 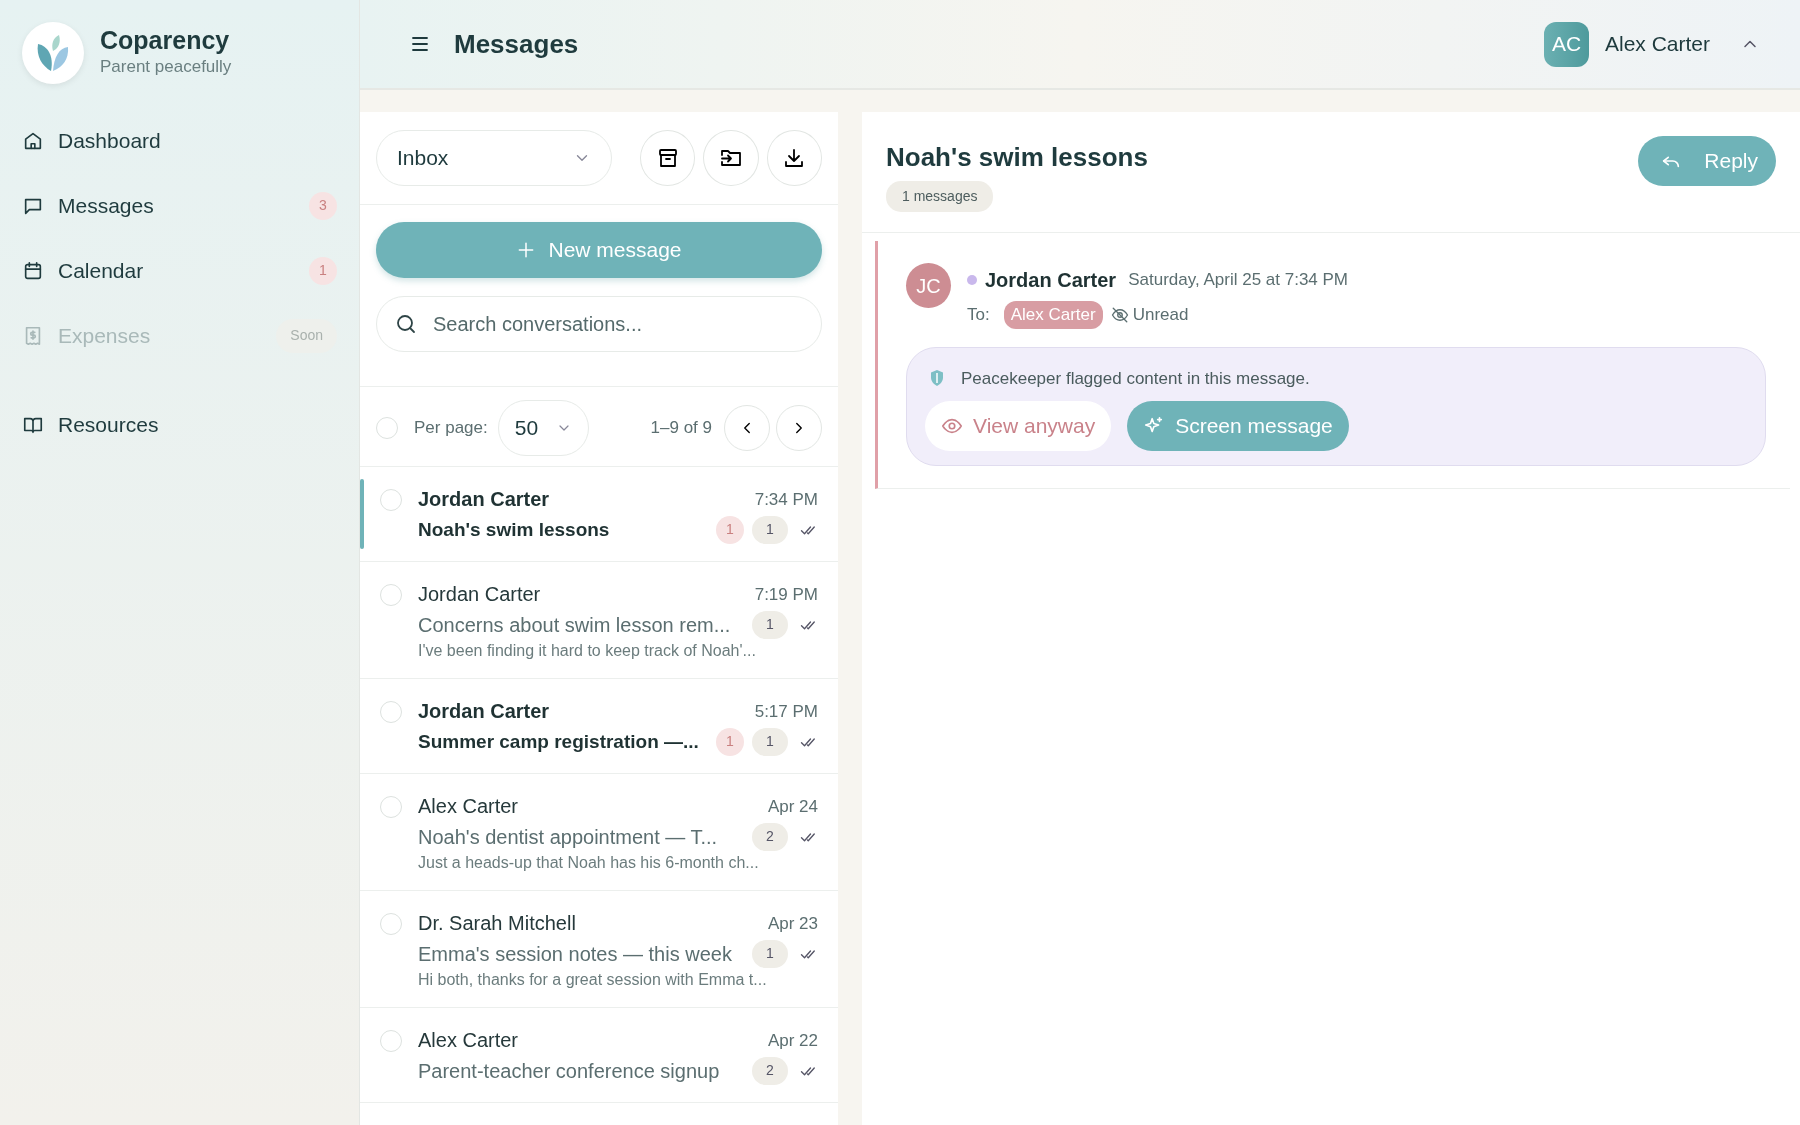 What do you see at coordinates (494, 158) in the screenshot?
I see `folder-select: Inbox` at bounding box center [494, 158].